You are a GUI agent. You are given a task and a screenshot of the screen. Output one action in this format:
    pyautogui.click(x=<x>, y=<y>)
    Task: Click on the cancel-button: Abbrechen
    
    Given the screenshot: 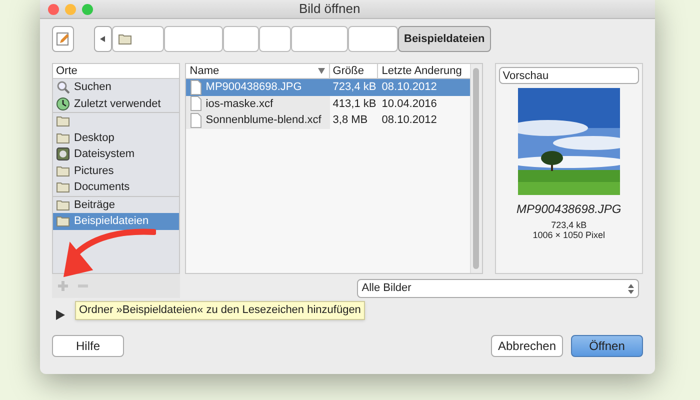 What is the action you would take?
    pyautogui.click(x=527, y=346)
    